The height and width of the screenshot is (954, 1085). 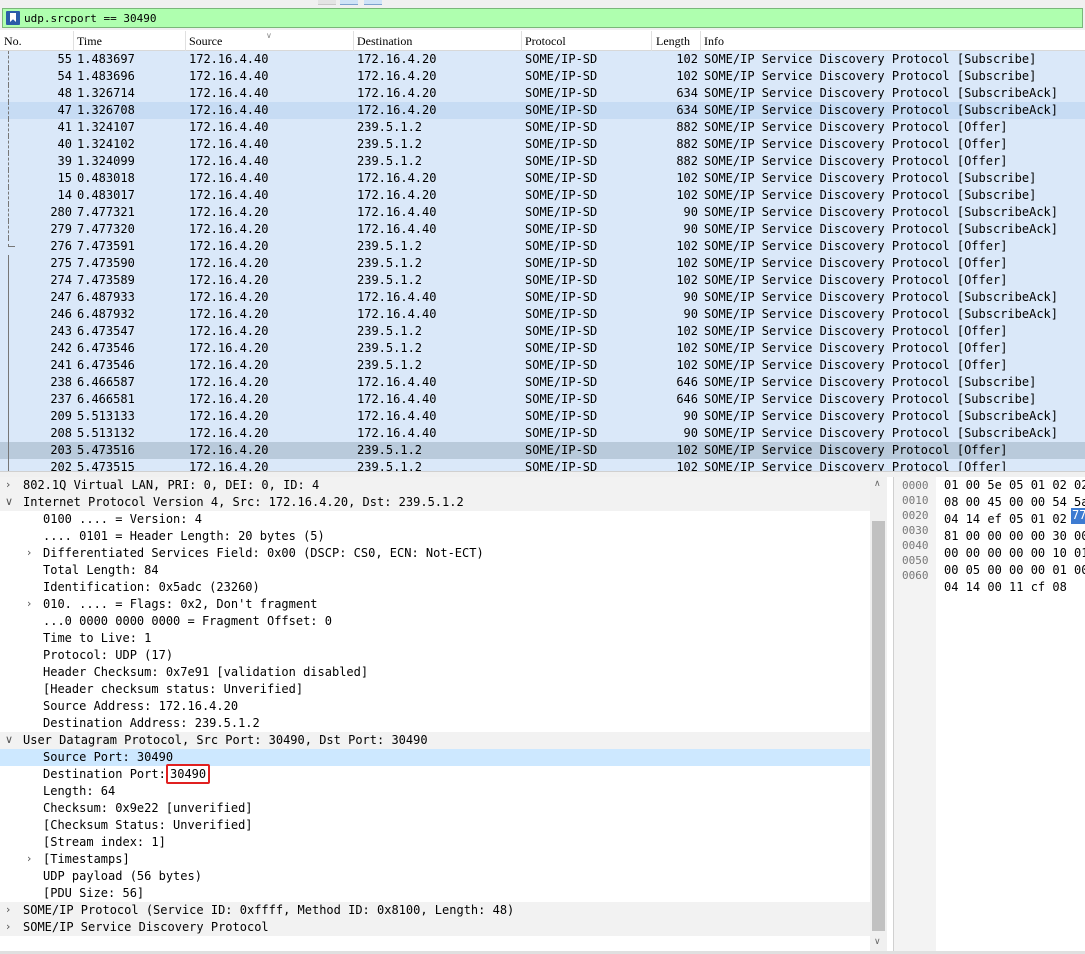 I want to click on packet-source: 172.16.4.20, so click(x=229, y=465).